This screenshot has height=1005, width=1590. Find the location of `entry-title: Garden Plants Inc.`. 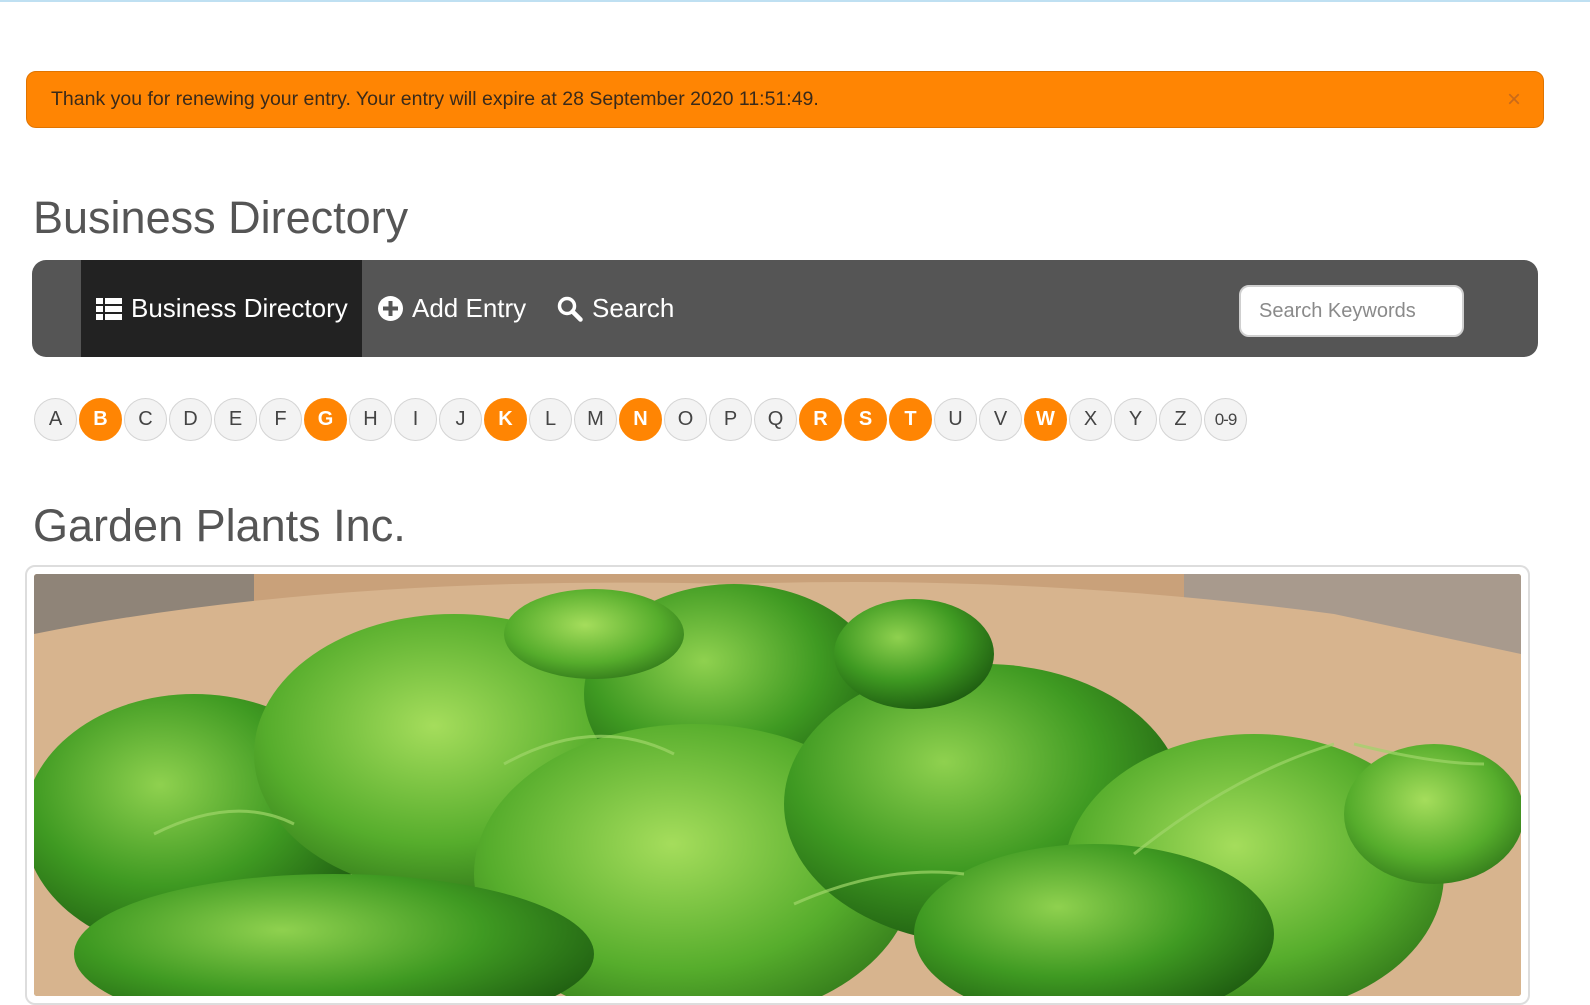

entry-title: Garden Plants Inc. is located at coordinates (219, 525).